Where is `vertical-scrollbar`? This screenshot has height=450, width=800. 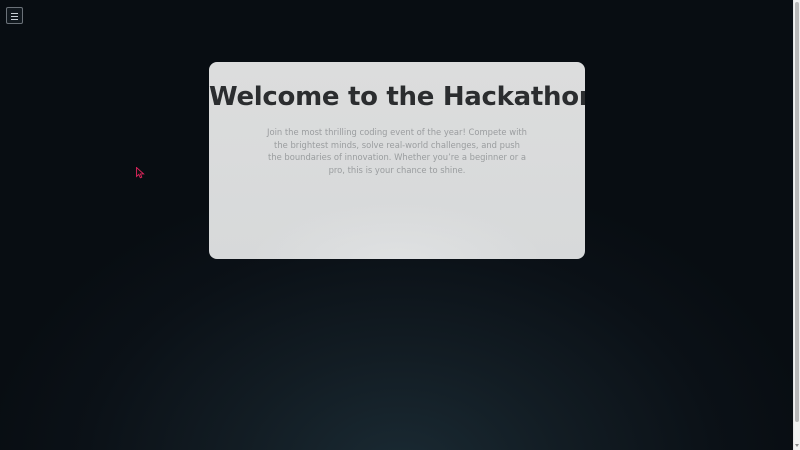
vertical-scrollbar is located at coordinates (796, 225).